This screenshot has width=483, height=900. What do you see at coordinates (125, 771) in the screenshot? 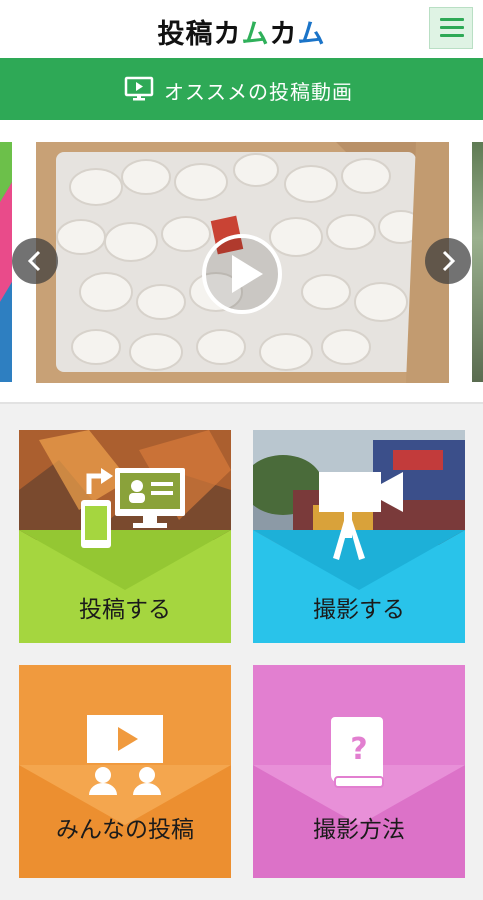
I see `everyone-posts-tile: みんなの投稿` at bounding box center [125, 771].